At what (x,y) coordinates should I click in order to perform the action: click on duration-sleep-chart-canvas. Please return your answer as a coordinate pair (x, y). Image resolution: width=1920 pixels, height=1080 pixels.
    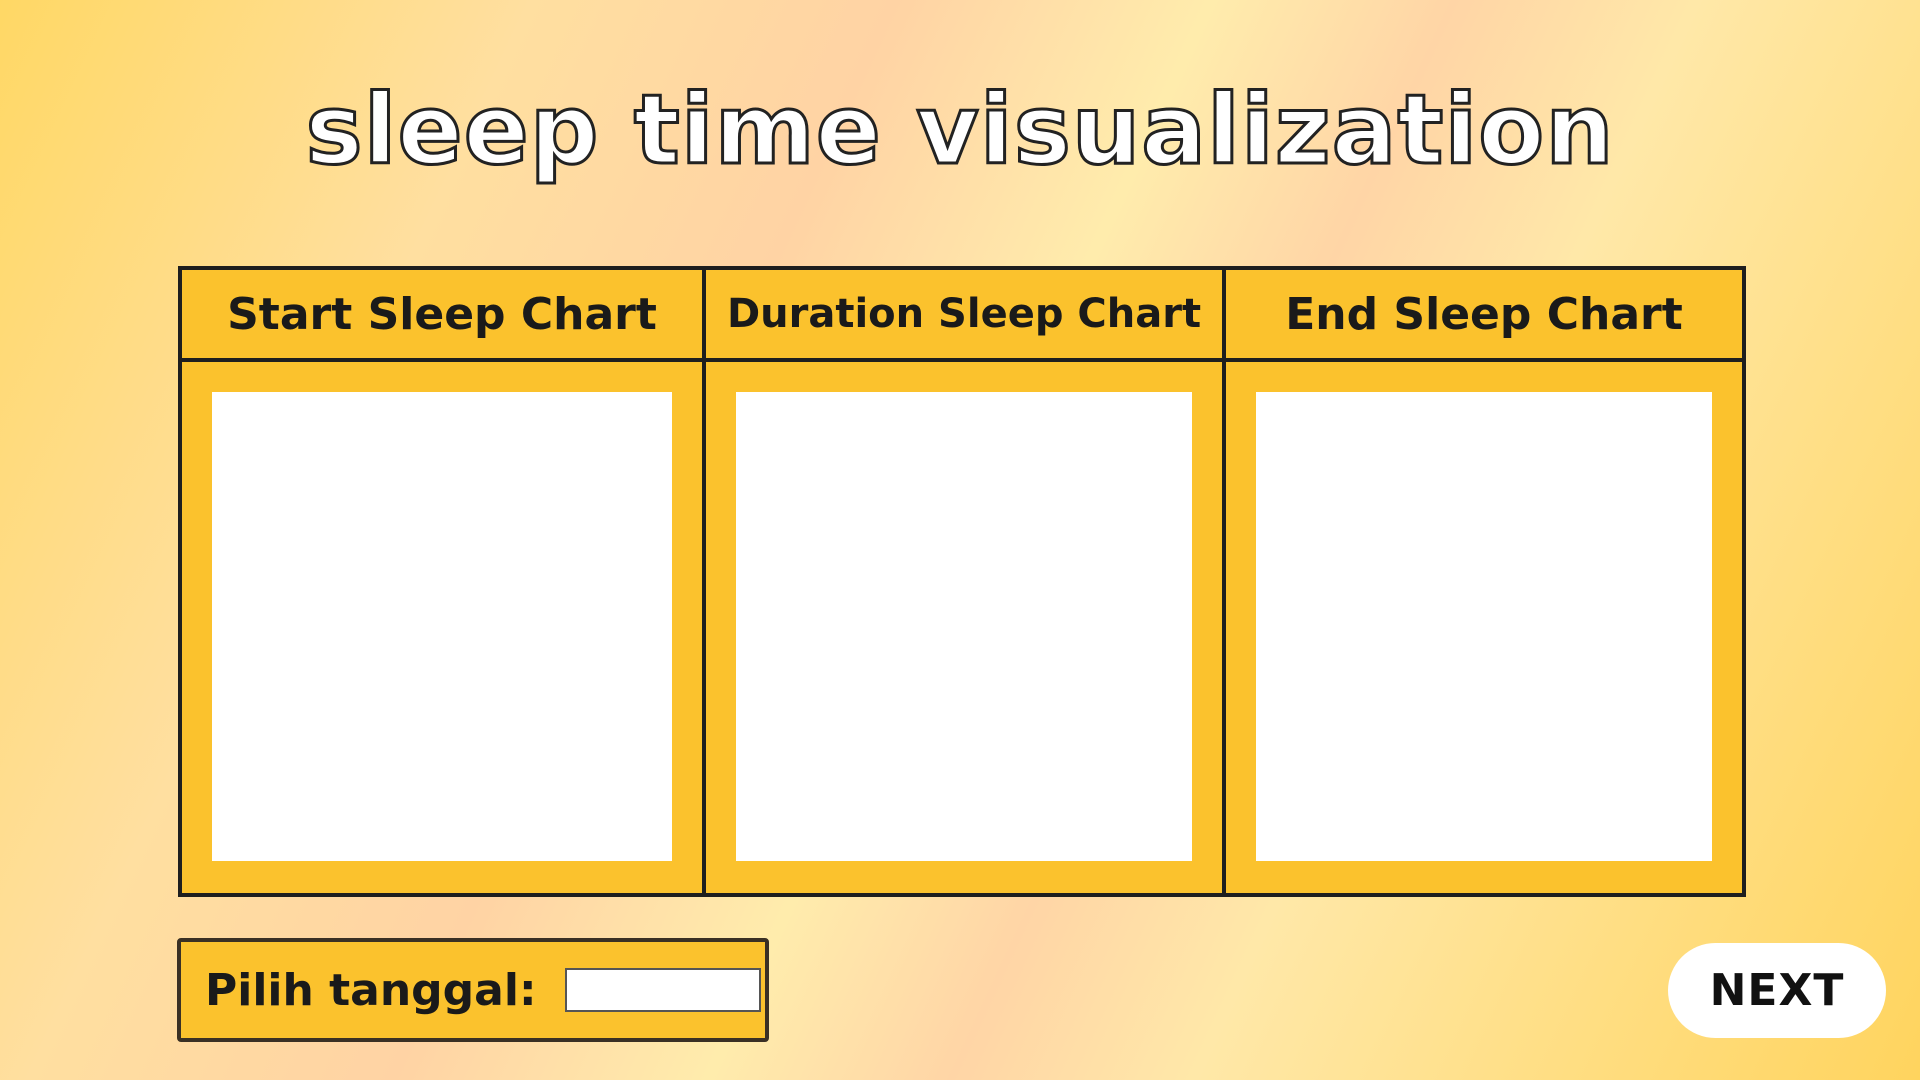
    Looking at the image, I should click on (964, 626).